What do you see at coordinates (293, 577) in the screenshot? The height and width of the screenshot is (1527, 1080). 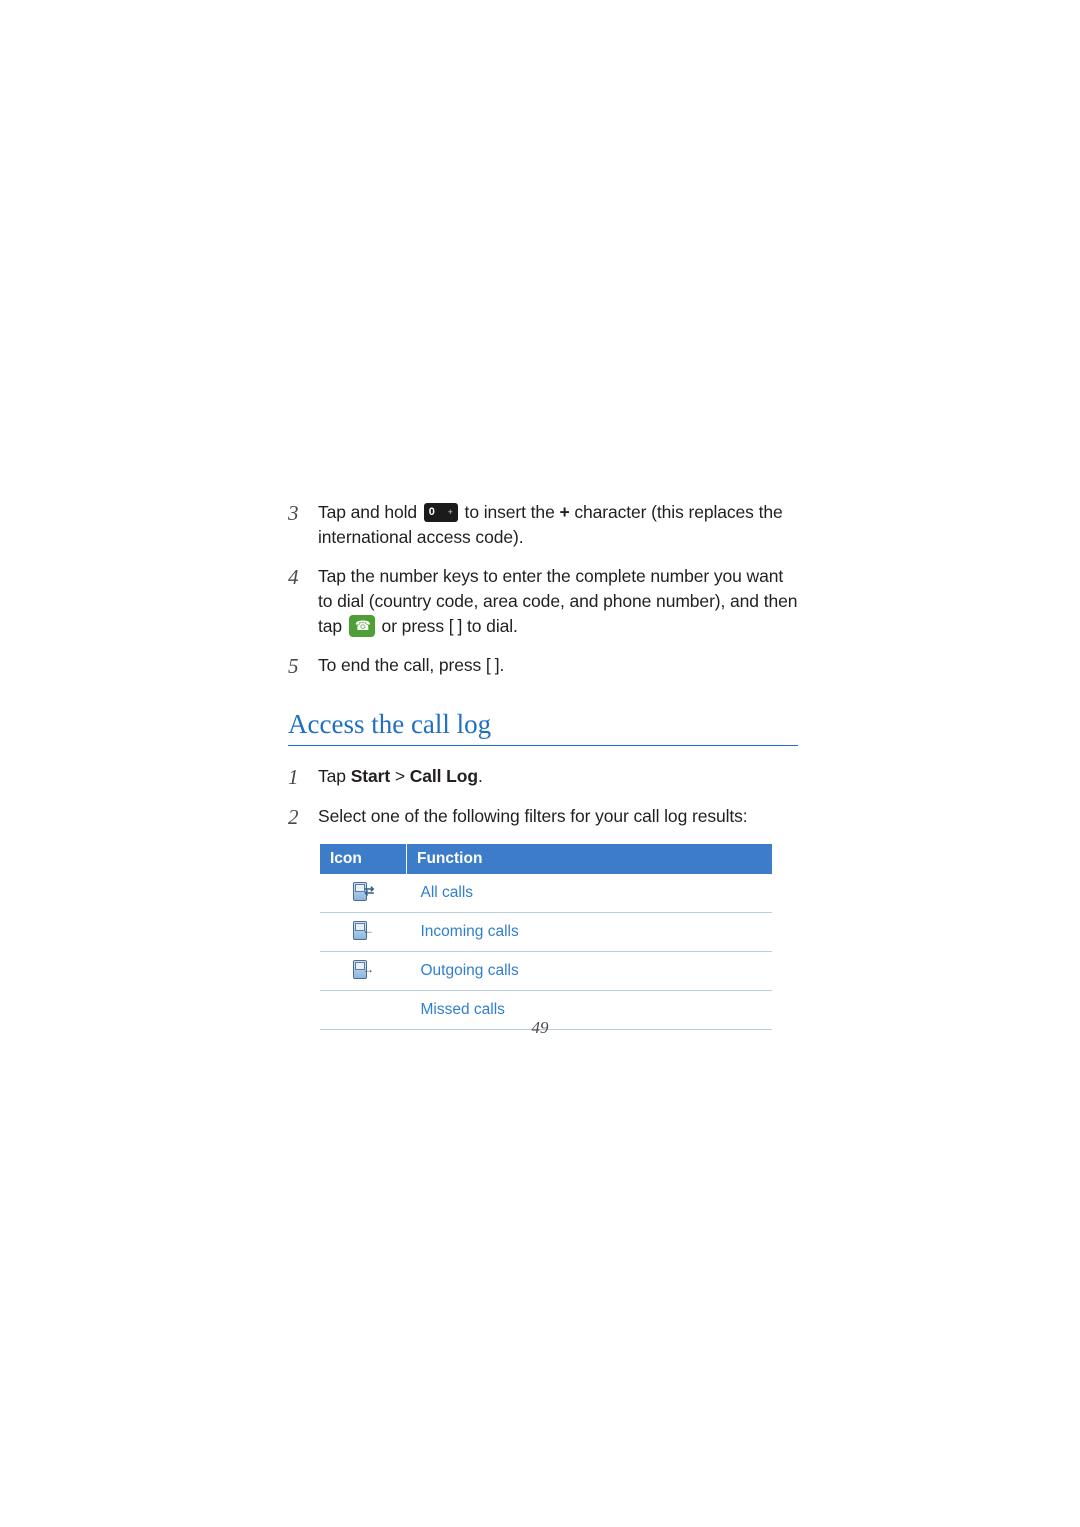 I see `step-4-number: 4` at bounding box center [293, 577].